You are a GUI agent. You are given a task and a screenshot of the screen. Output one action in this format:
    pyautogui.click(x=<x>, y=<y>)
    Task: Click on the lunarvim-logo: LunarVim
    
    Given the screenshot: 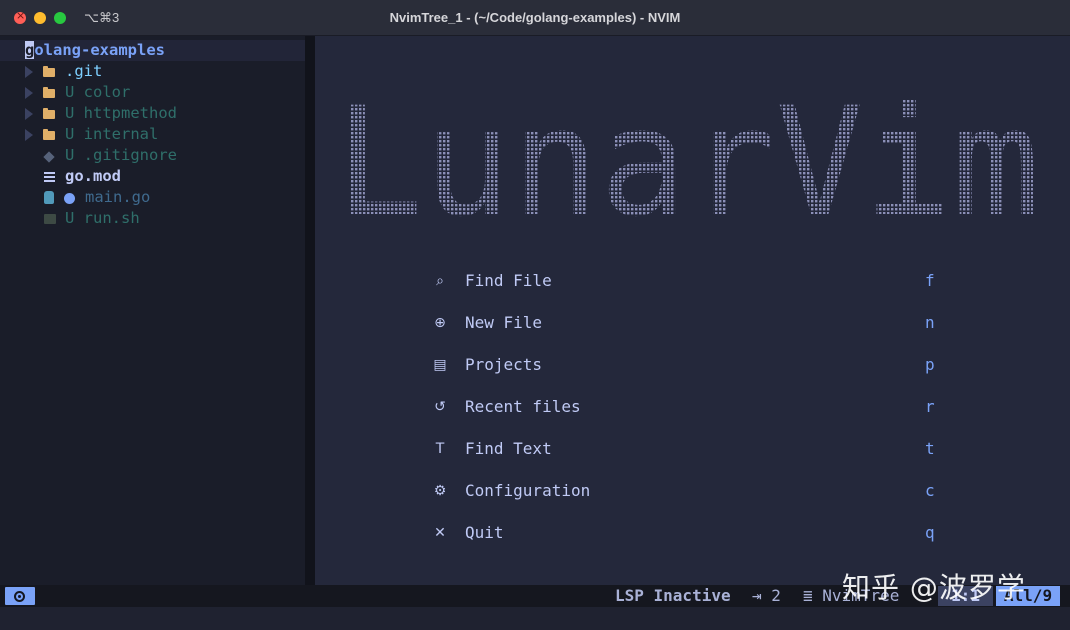 What is the action you would take?
    pyautogui.click(x=687, y=158)
    